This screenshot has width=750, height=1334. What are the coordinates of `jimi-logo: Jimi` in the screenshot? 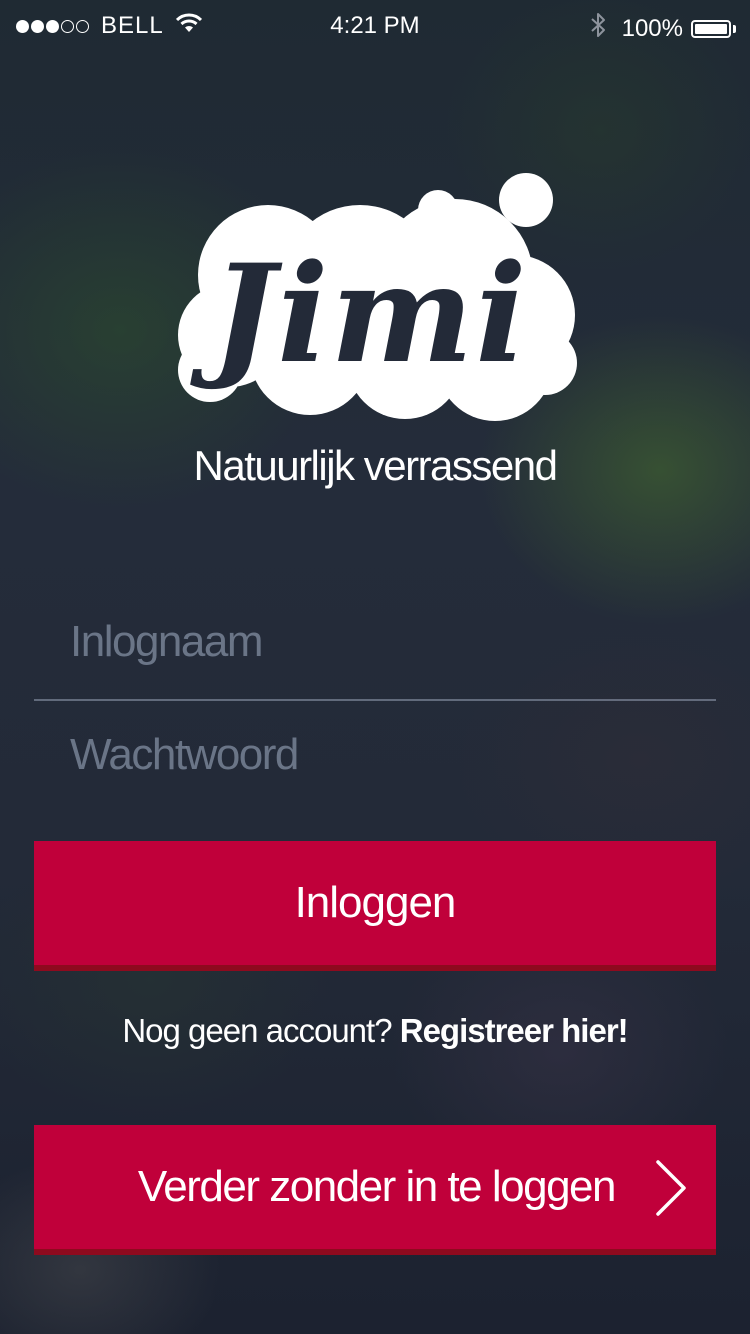 It's located at (380, 300).